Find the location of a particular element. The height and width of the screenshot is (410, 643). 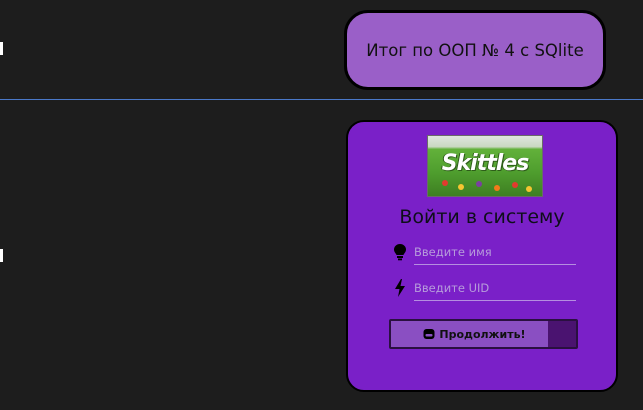

page-title: Итог по ООП № 4 с SQlite is located at coordinates (475, 50).